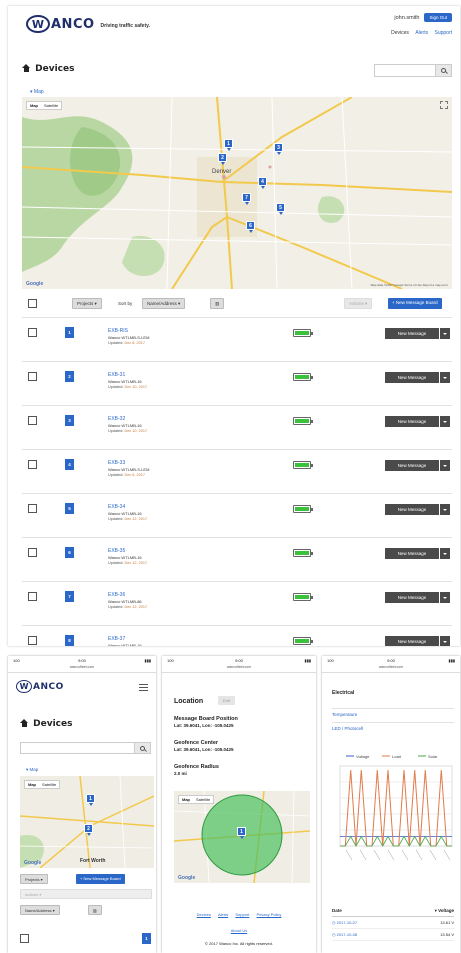  I want to click on col-date: Date, so click(337, 911).